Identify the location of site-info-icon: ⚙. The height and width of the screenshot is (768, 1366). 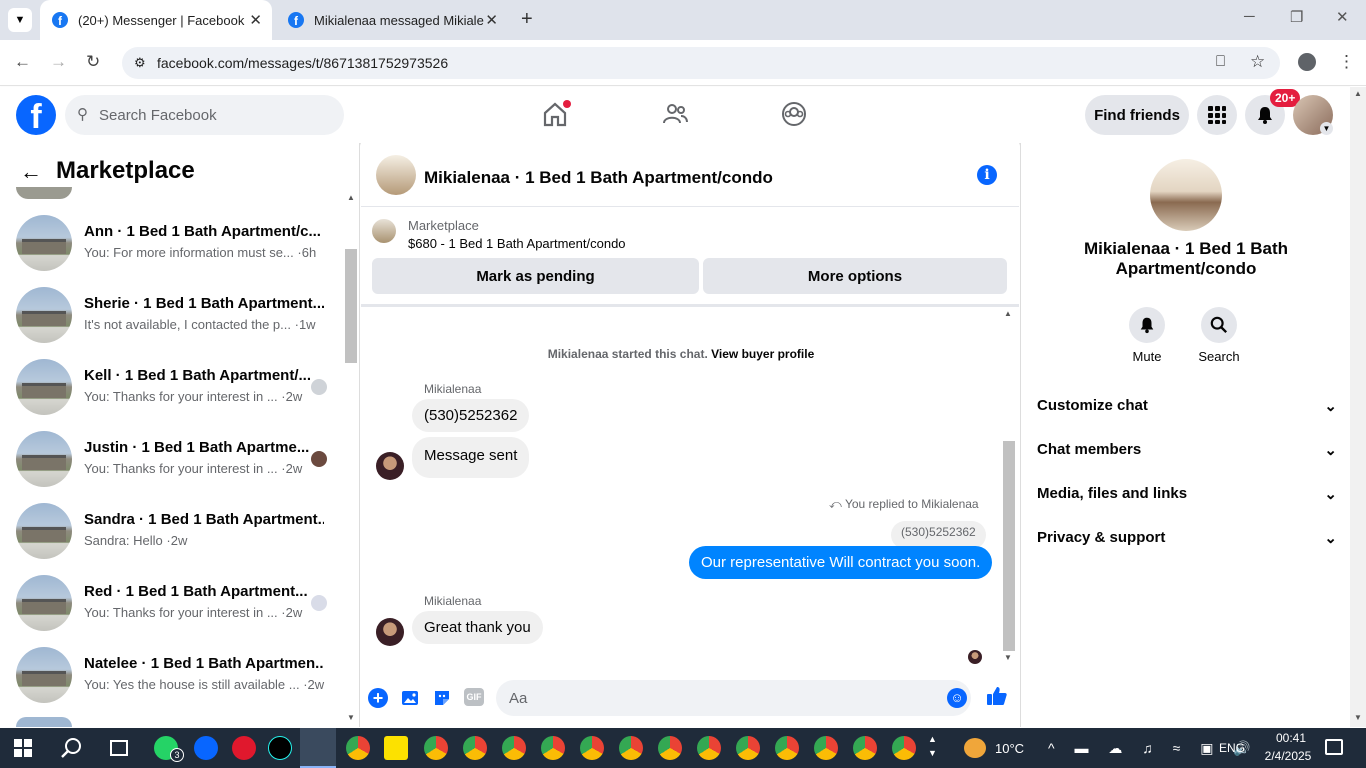
(140, 63).